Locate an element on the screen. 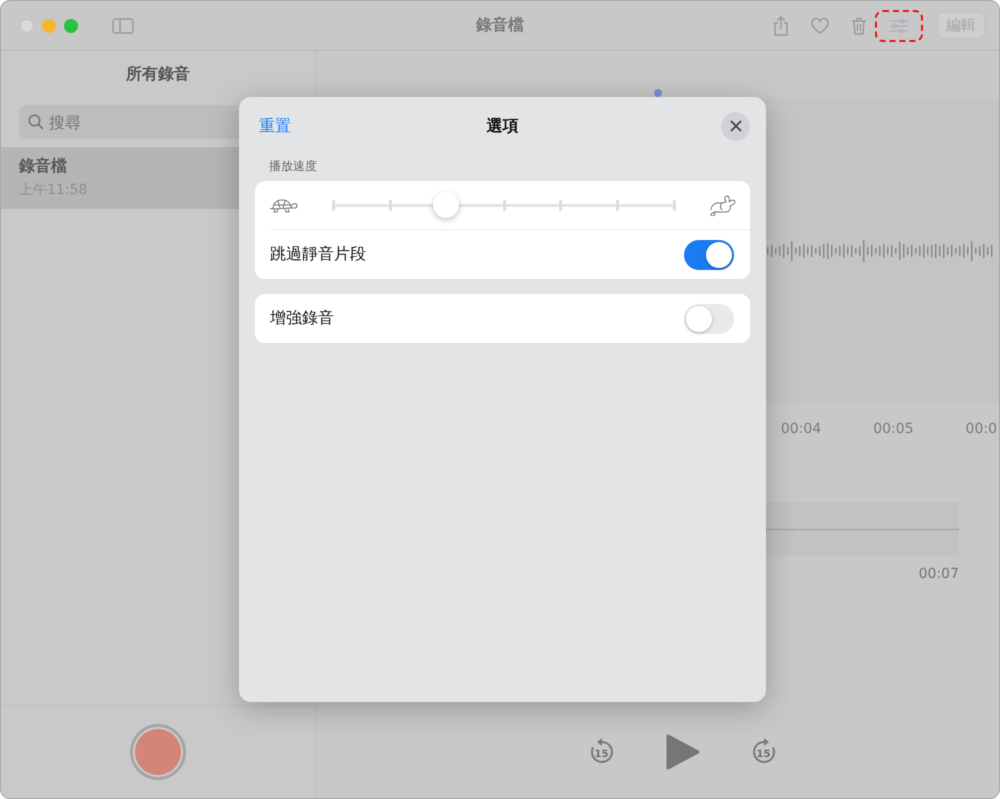 The width and height of the screenshot is (1000, 799). zoom-window-icon is located at coordinates (71, 25).